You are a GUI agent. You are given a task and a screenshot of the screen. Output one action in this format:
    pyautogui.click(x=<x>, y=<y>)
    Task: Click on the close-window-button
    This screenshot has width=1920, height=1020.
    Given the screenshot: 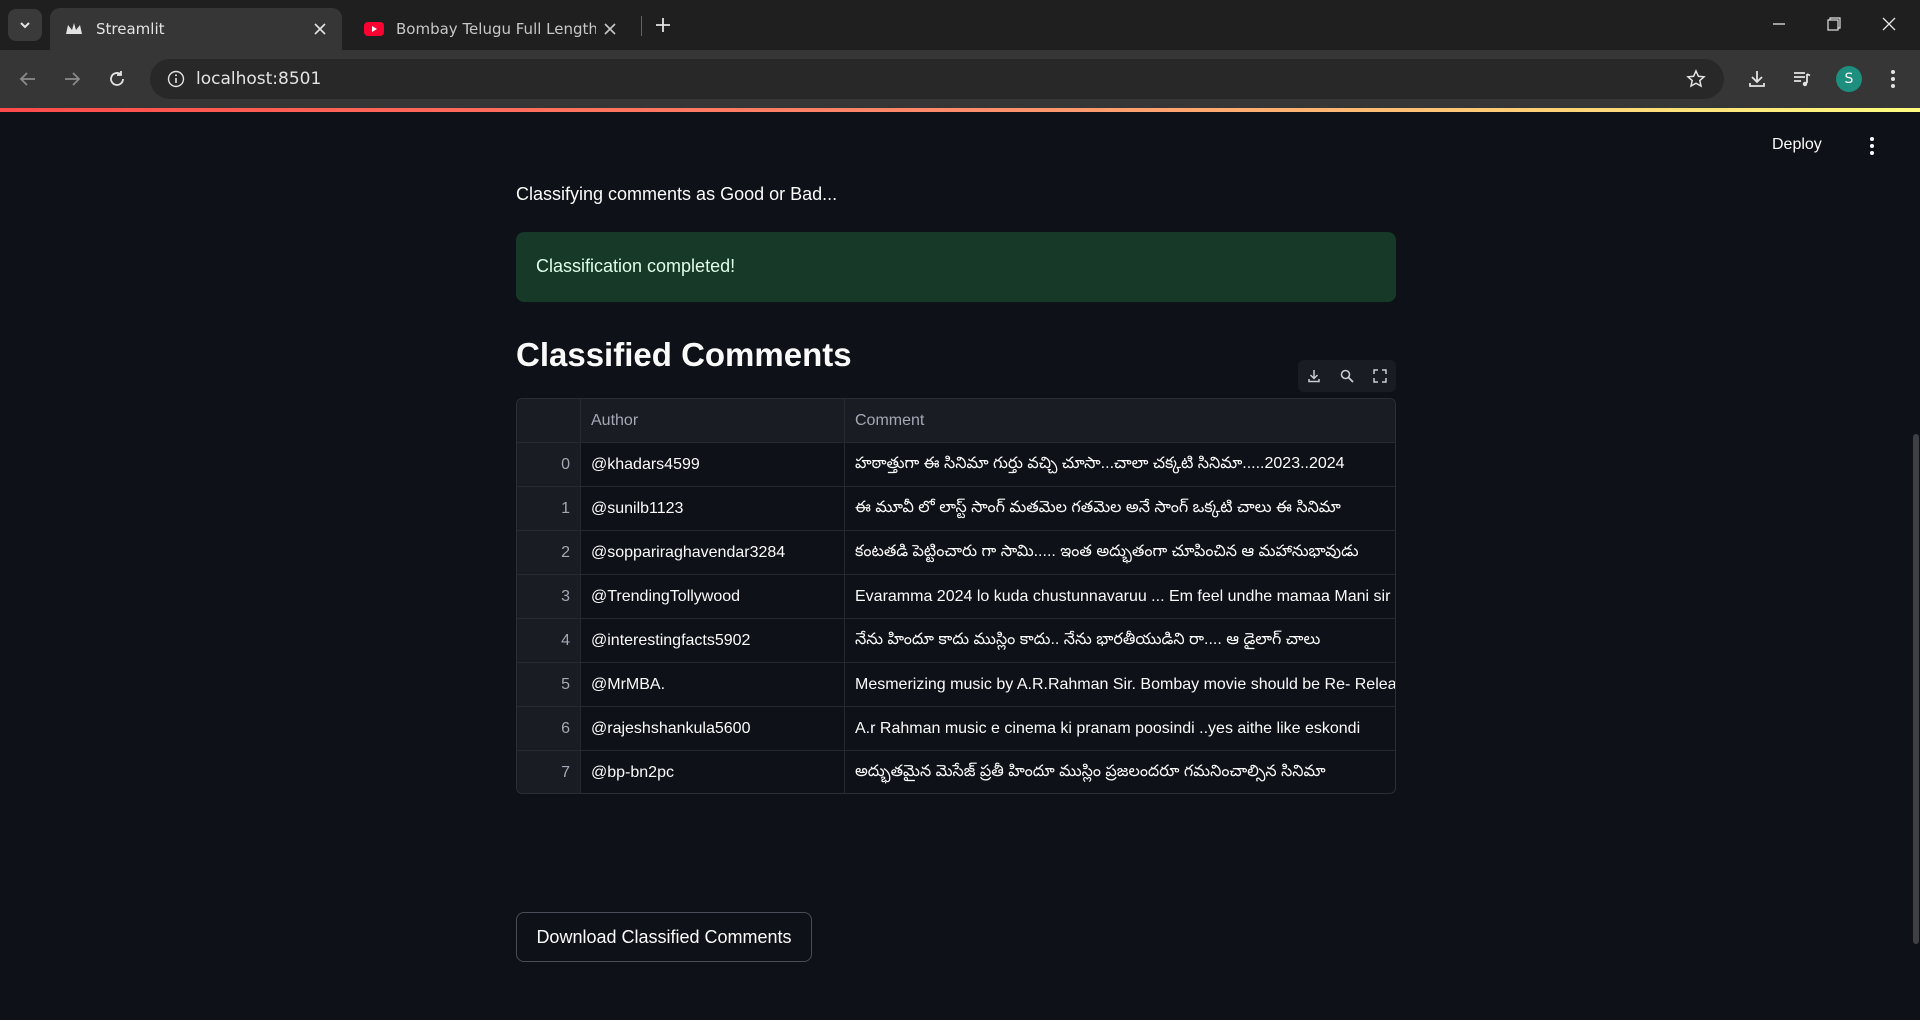 What is the action you would take?
    pyautogui.click(x=1889, y=24)
    